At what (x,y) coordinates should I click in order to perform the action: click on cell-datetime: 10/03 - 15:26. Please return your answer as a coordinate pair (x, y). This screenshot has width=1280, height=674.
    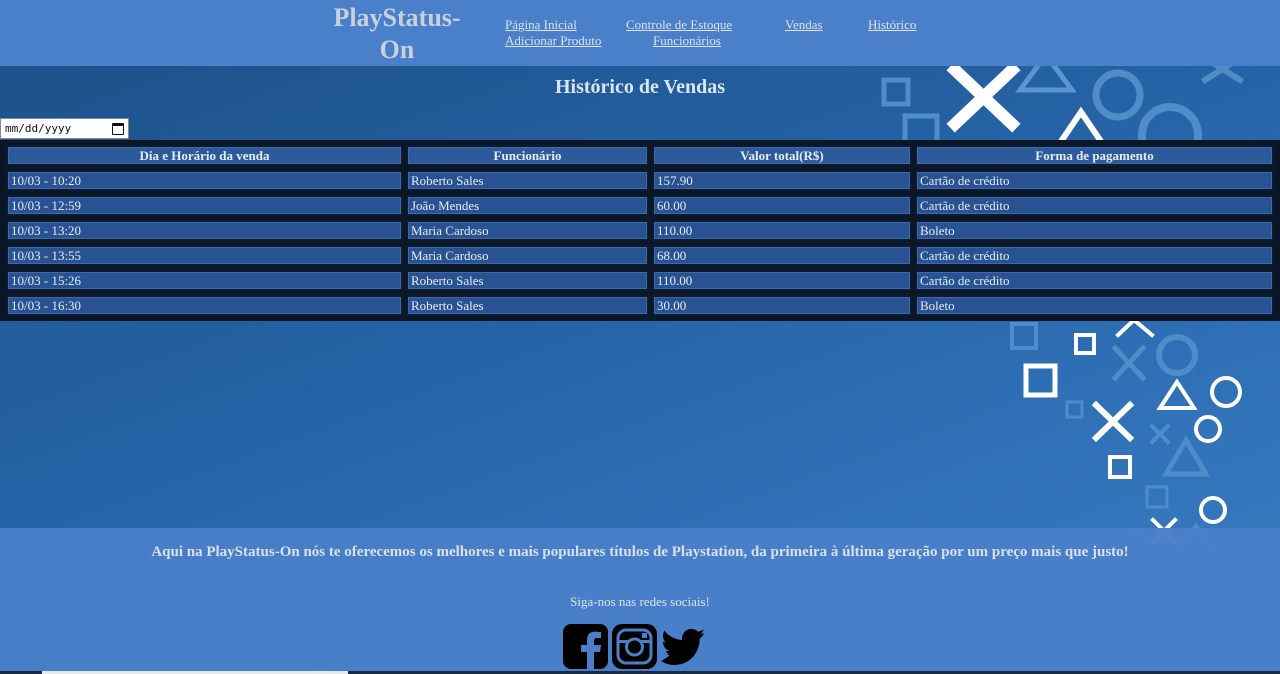
    Looking at the image, I should click on (204, 280).